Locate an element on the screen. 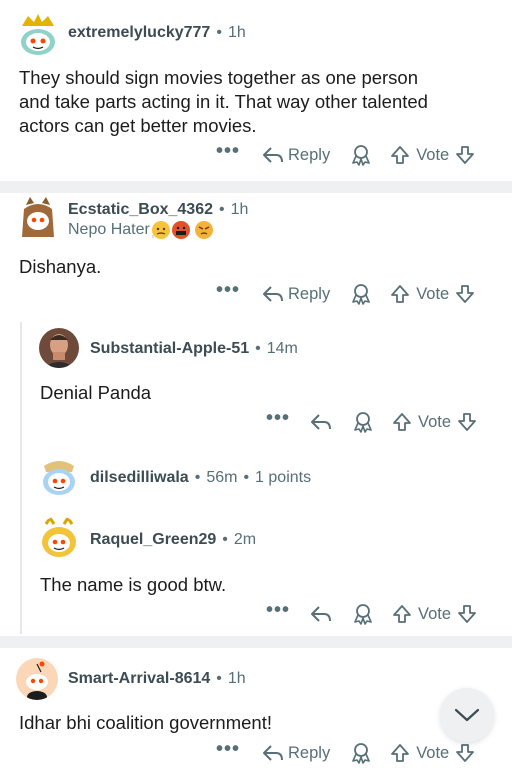 This screenshot has height=775, width=512. username: Smart-Arrival-8614 is located at coordinates (139, 678).